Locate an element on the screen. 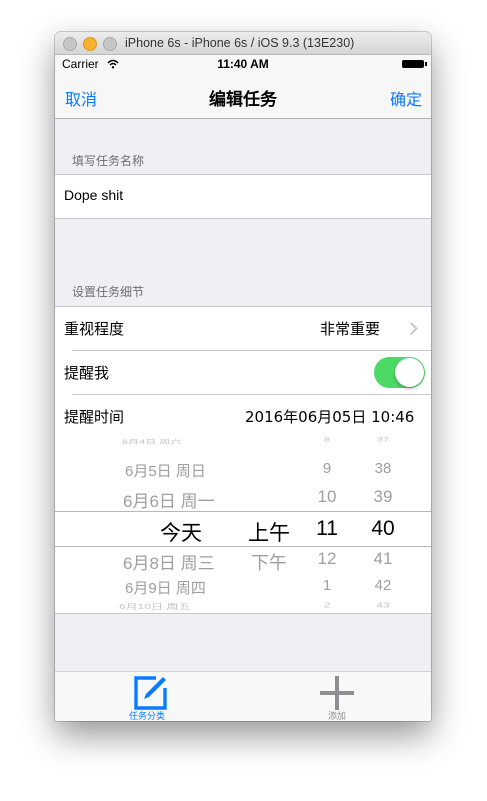 Image resolution: width=487 pixels, height=801 pixels. picker-date-option: 6月4日 周六 is located at coordinates (152, 442).